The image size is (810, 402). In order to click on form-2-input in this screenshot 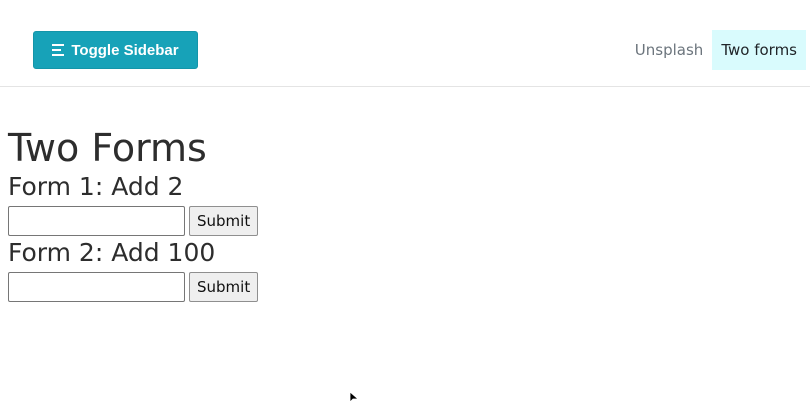, I will do `click(96, 287)`.